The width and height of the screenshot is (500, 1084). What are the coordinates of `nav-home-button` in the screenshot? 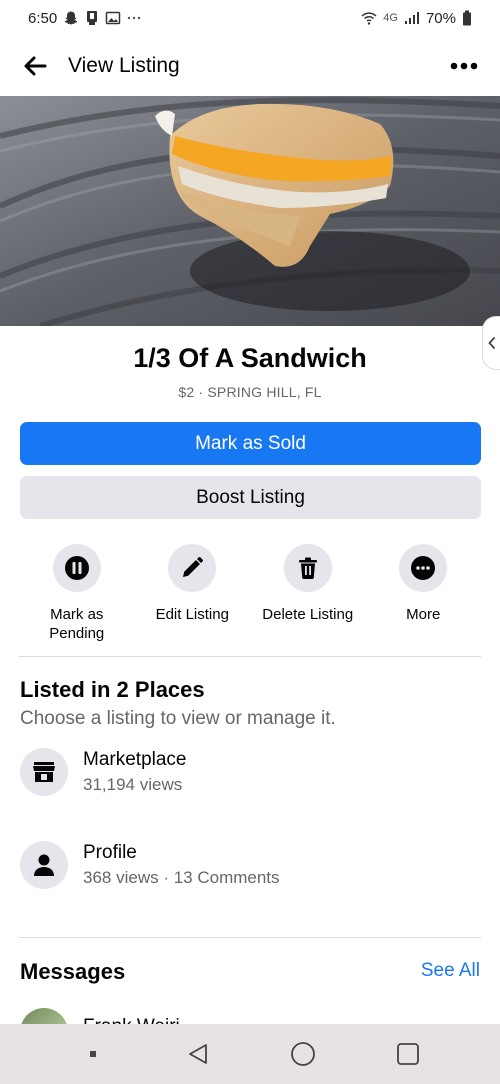 It's located at (303, 1054).